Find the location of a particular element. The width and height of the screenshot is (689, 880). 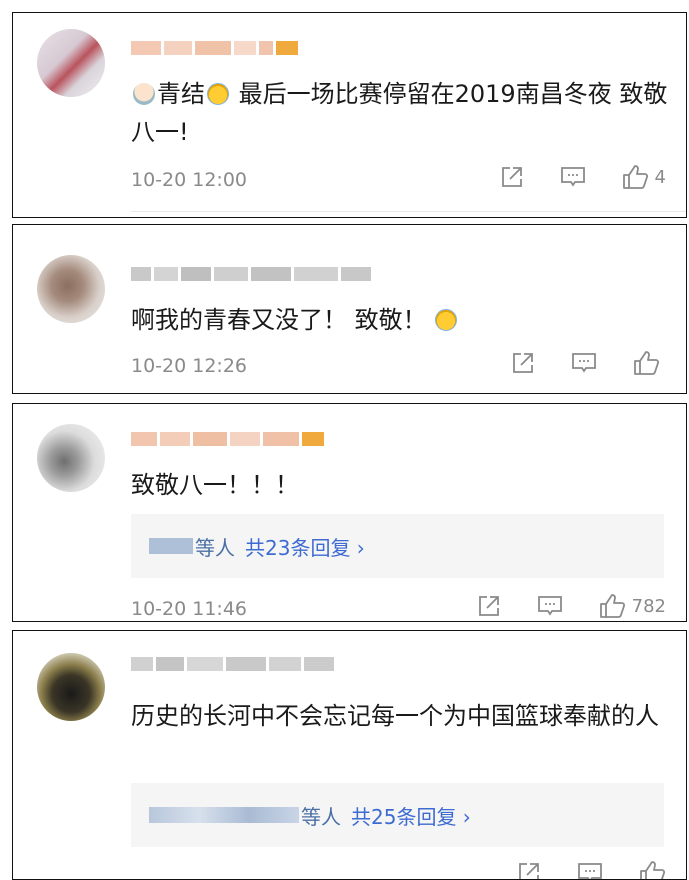

action-bar: 782 is located at coordinates (554, 606).